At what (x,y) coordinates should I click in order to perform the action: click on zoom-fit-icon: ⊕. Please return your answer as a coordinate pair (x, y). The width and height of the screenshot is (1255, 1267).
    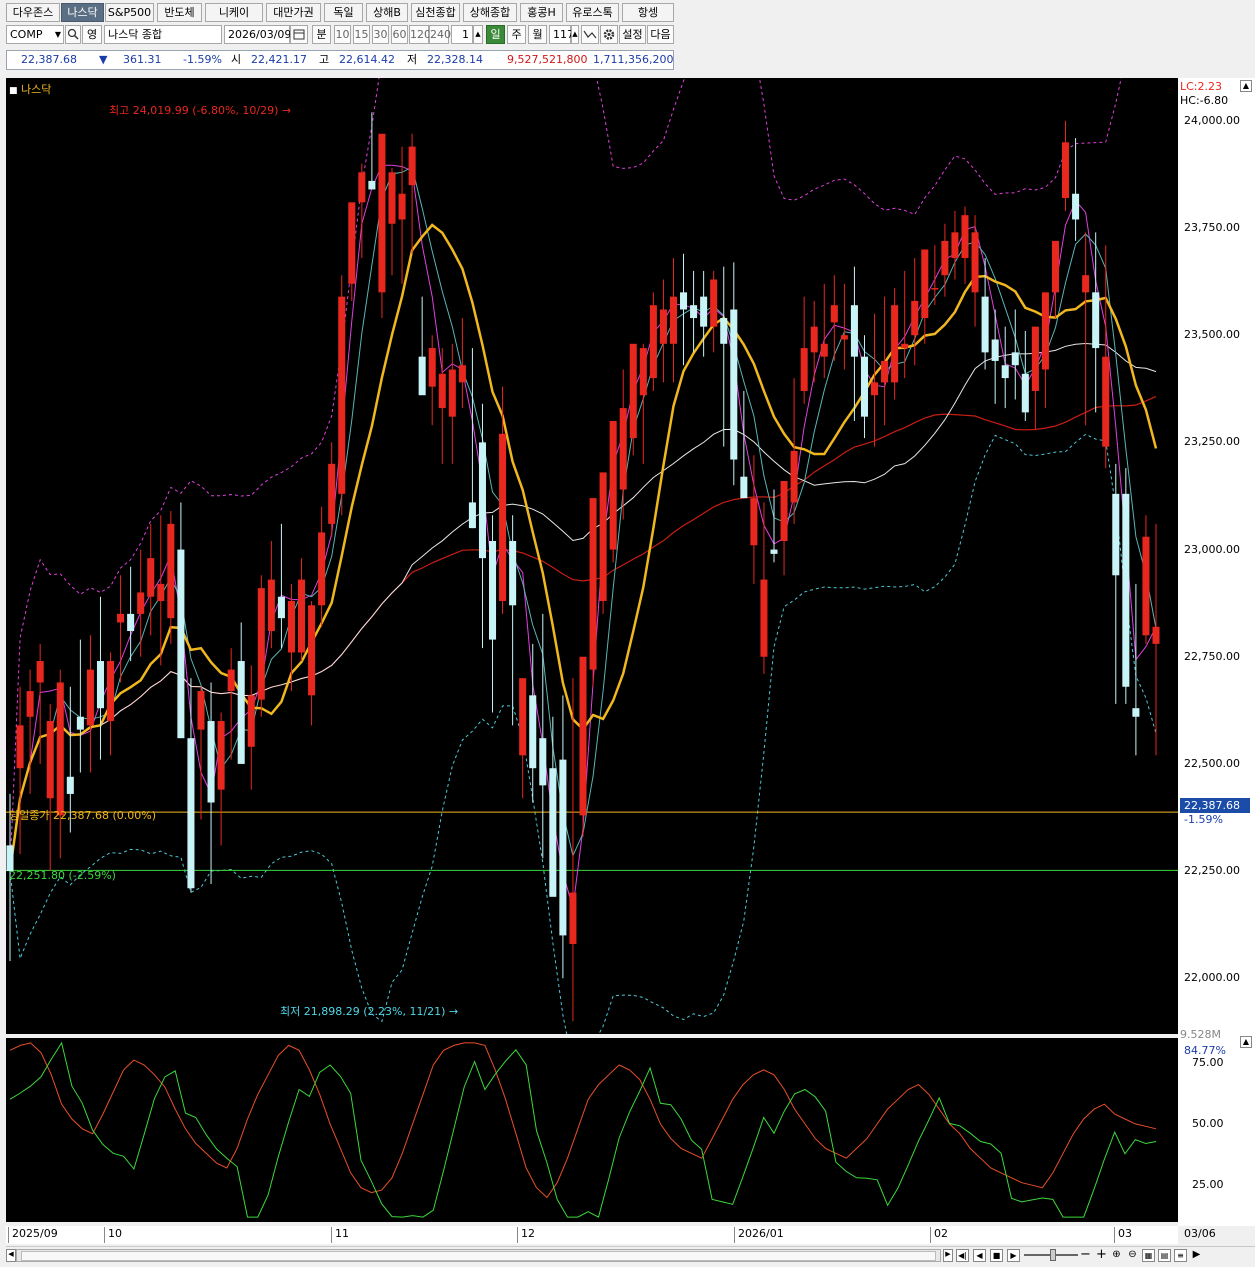
    Looking at the image, I should click on (1116, 1255).